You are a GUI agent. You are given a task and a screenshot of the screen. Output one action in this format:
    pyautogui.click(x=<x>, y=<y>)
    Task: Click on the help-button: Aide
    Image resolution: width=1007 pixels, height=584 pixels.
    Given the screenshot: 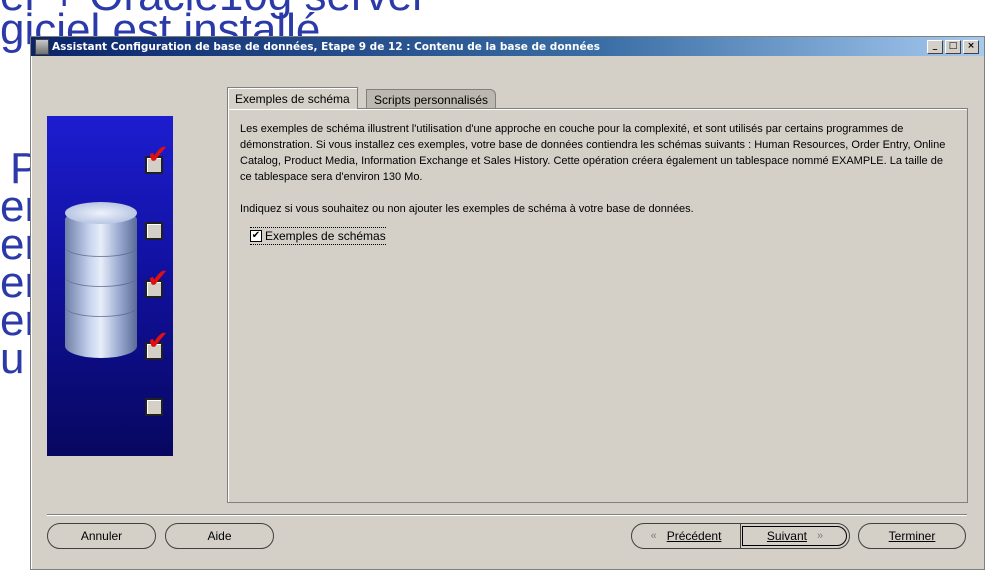 What is the action you would take?
    pyautogui.click(x=219, y=536)
    